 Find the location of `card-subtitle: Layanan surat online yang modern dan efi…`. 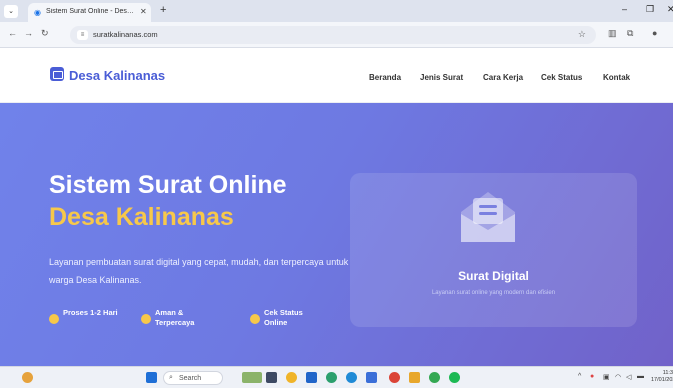

card-subtitle: Layanan surat online yang modern dan efi… is located at coordinates (493, 293).